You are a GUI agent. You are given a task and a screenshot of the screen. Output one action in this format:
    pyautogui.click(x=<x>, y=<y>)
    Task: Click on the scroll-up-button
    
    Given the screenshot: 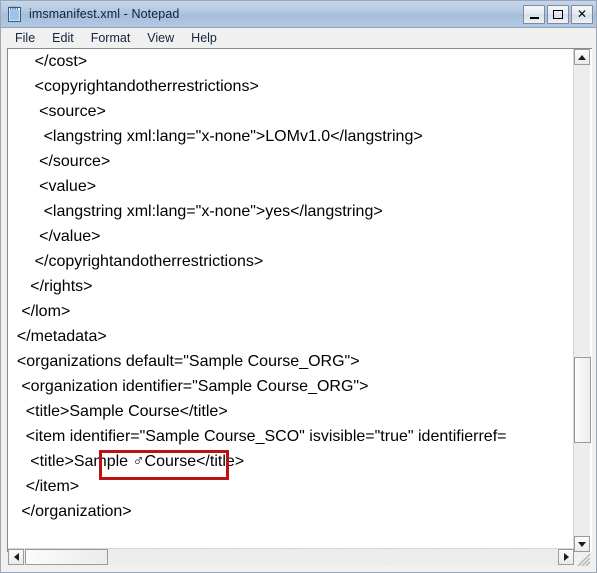 What is the action you would take?
    pyautogui.click(x=582, y=57)
    